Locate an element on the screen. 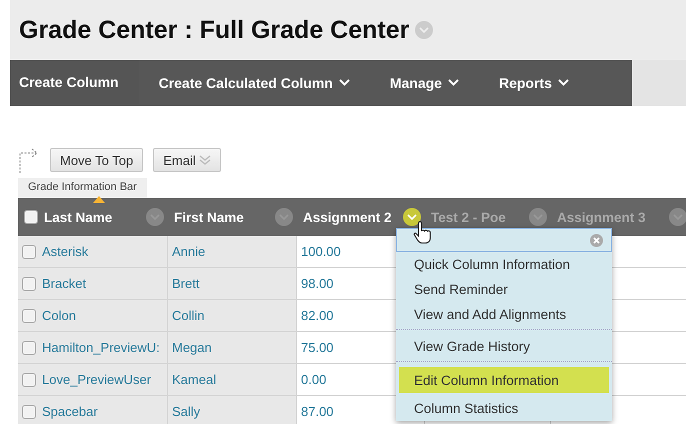 The width and height of the screenshot is (686, 424). menu-item: Send Reminder is located at coordinates (504, 289).